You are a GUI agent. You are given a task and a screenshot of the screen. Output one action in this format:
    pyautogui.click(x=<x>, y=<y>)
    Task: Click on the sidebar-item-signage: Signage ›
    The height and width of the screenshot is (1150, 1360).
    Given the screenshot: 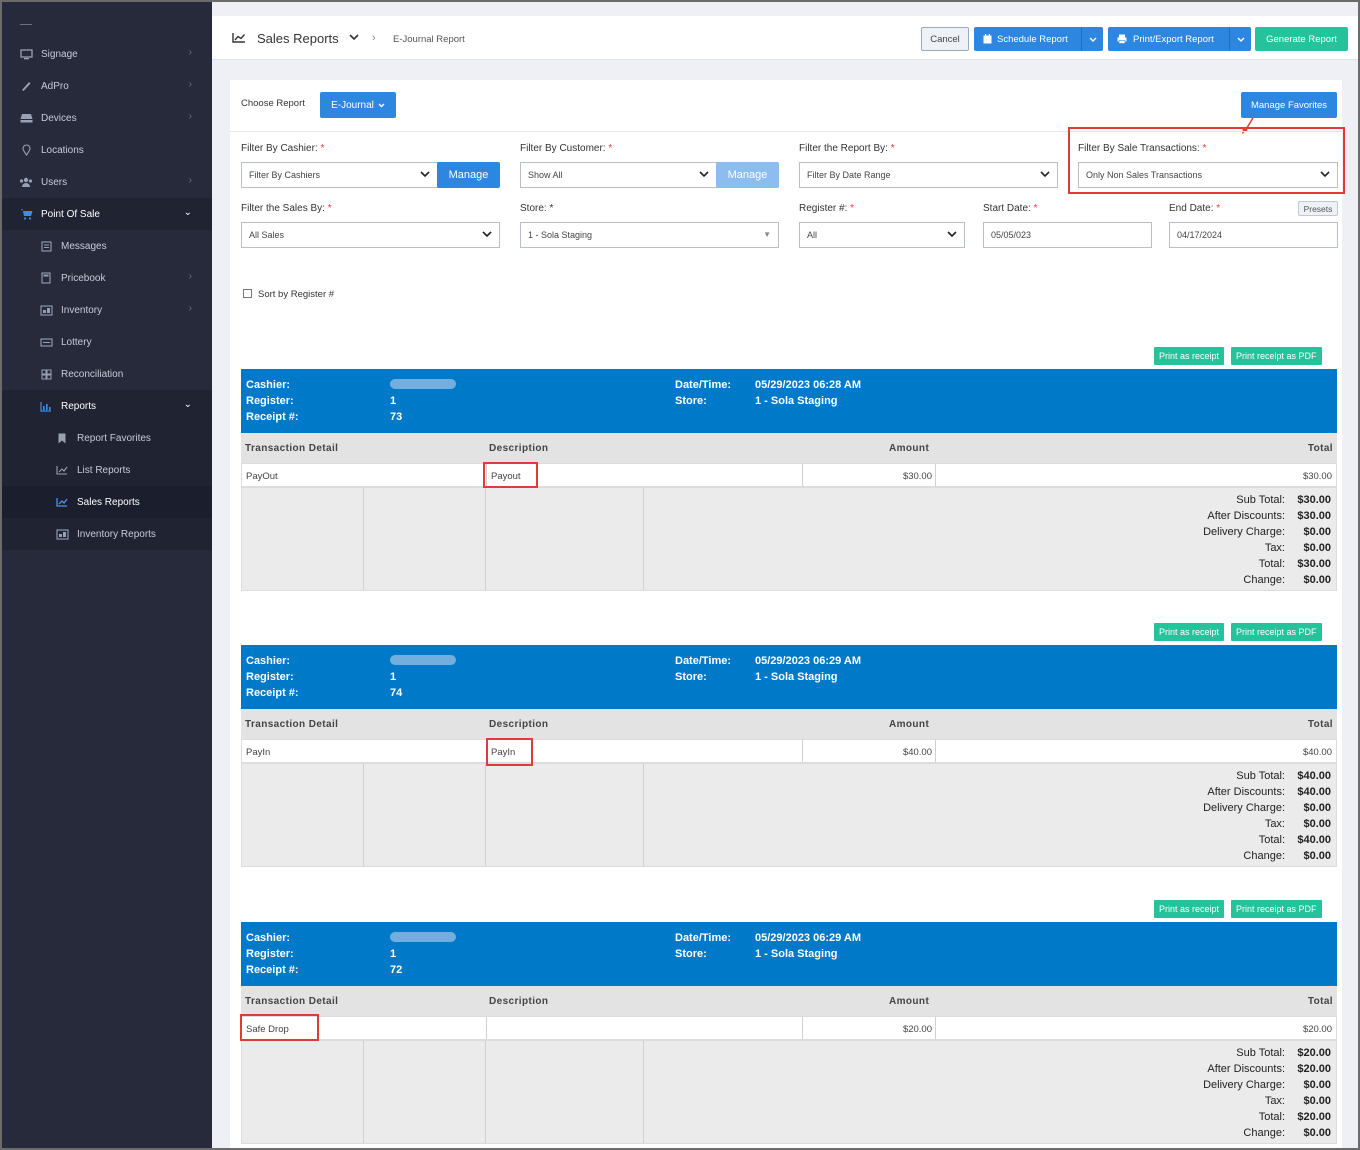 What is the action you would take?
    pyautogui.click(x=107, y=54)
    